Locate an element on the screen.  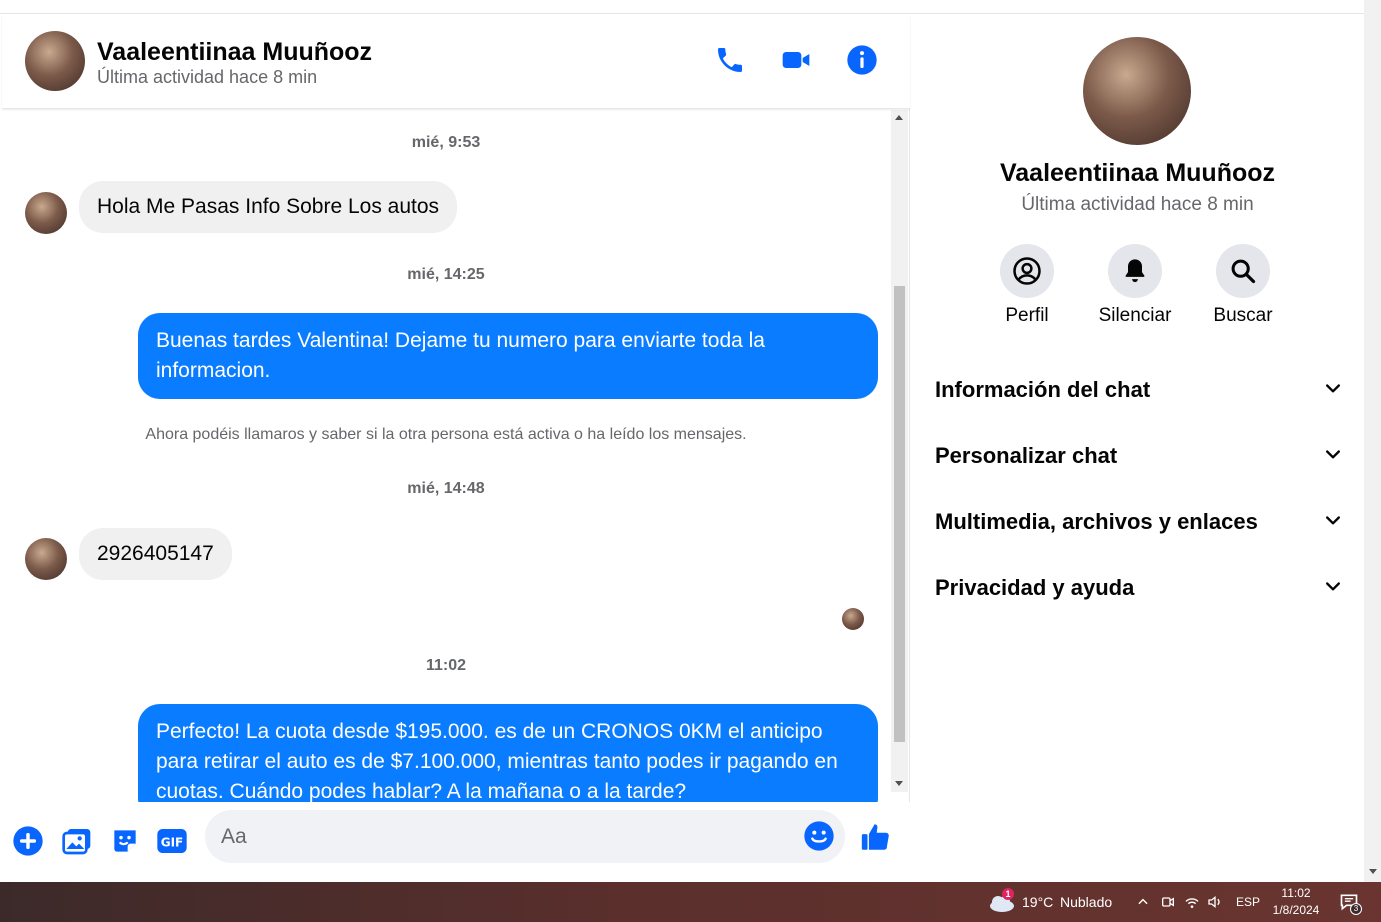
section-chat-info: Información del chat is located at coordinates (1139, 390).